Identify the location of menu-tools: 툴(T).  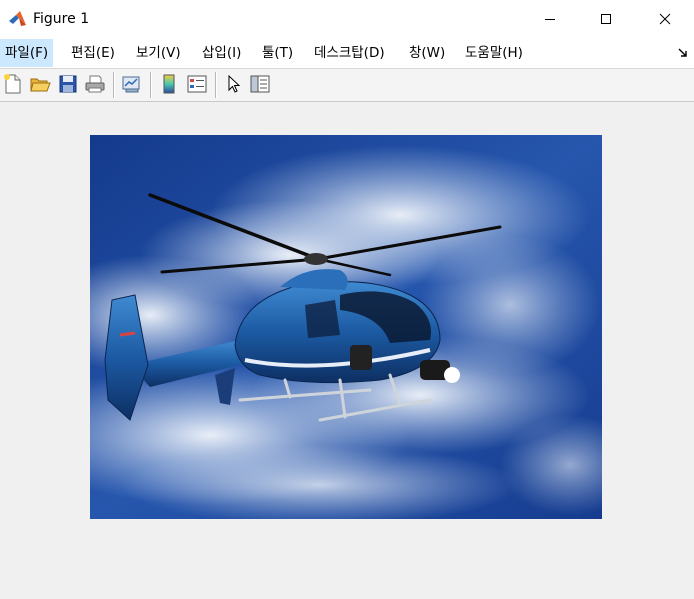
(277, 53).